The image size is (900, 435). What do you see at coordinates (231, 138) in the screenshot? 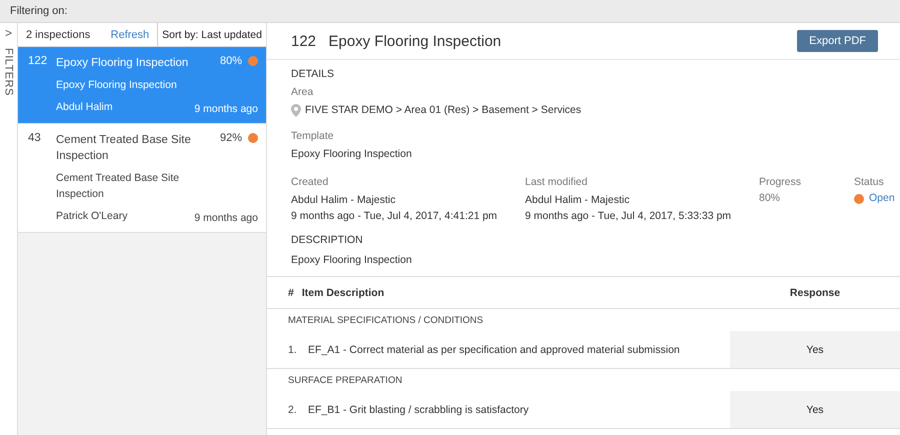
I see `progress-text: 92%` at bounding box center [231, 138].